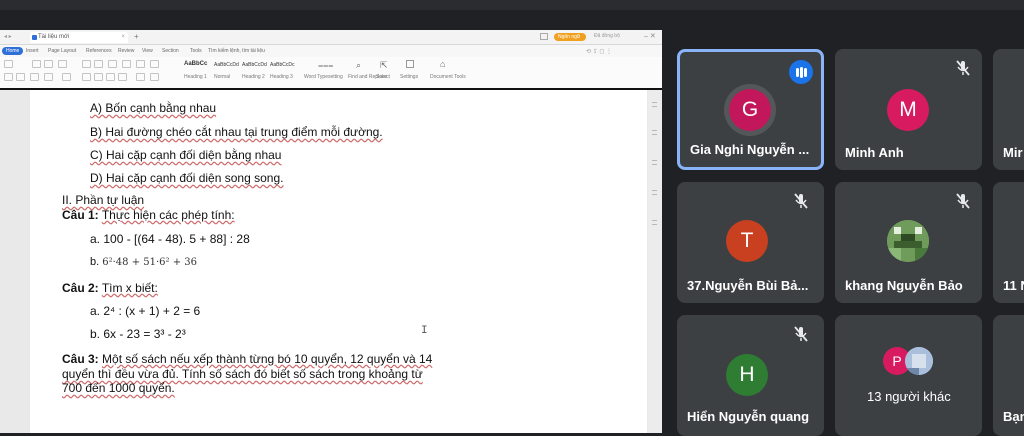  What do you see at coordinates (79, 37) in the screenshot?
I see `doc-tab: Tài liệu mới ×` at bounding box center [79, 37].